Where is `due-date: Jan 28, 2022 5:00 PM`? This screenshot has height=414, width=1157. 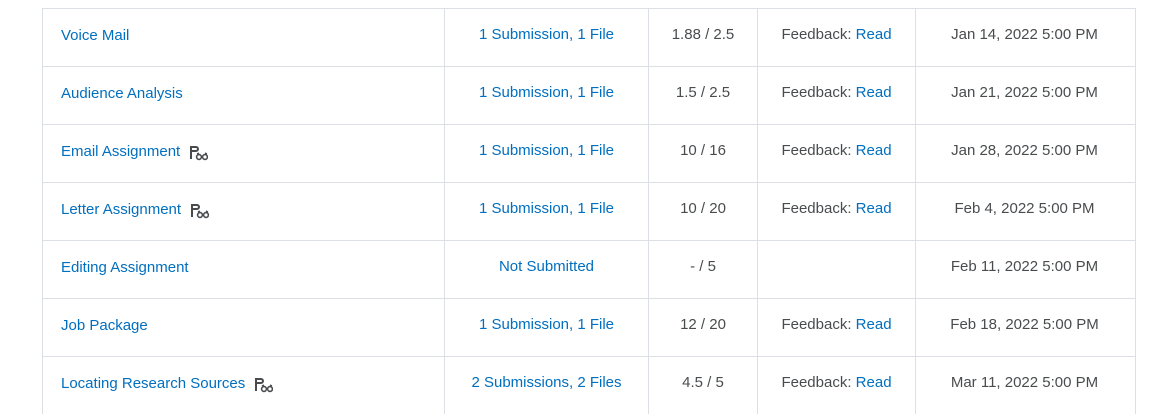 due-date: Jan 28, 2022 5:00 PM is located at coordinates (1024, 150).